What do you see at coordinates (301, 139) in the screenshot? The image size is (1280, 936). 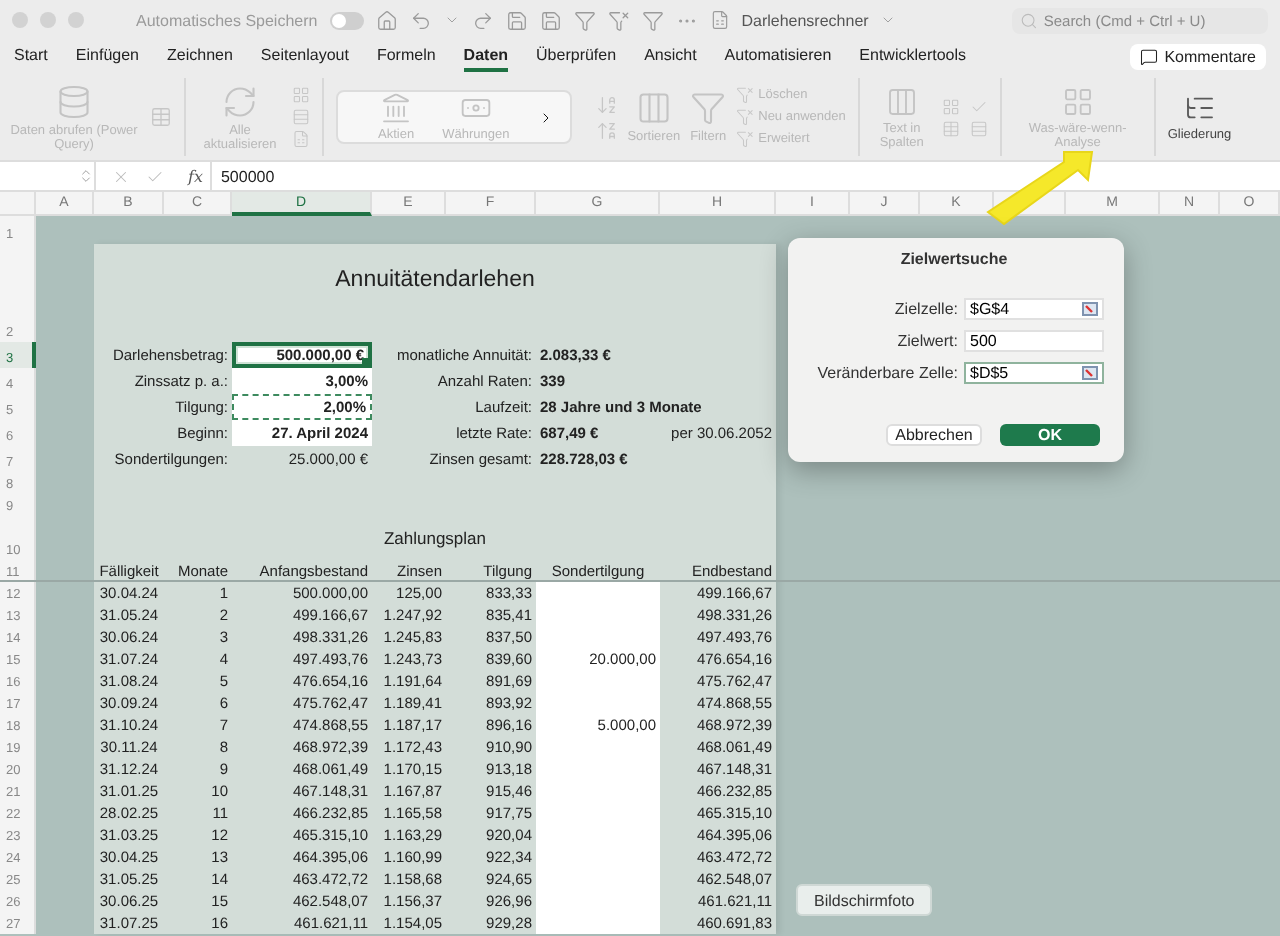 I see `sheet-icon` at bounding box center [301, 139].